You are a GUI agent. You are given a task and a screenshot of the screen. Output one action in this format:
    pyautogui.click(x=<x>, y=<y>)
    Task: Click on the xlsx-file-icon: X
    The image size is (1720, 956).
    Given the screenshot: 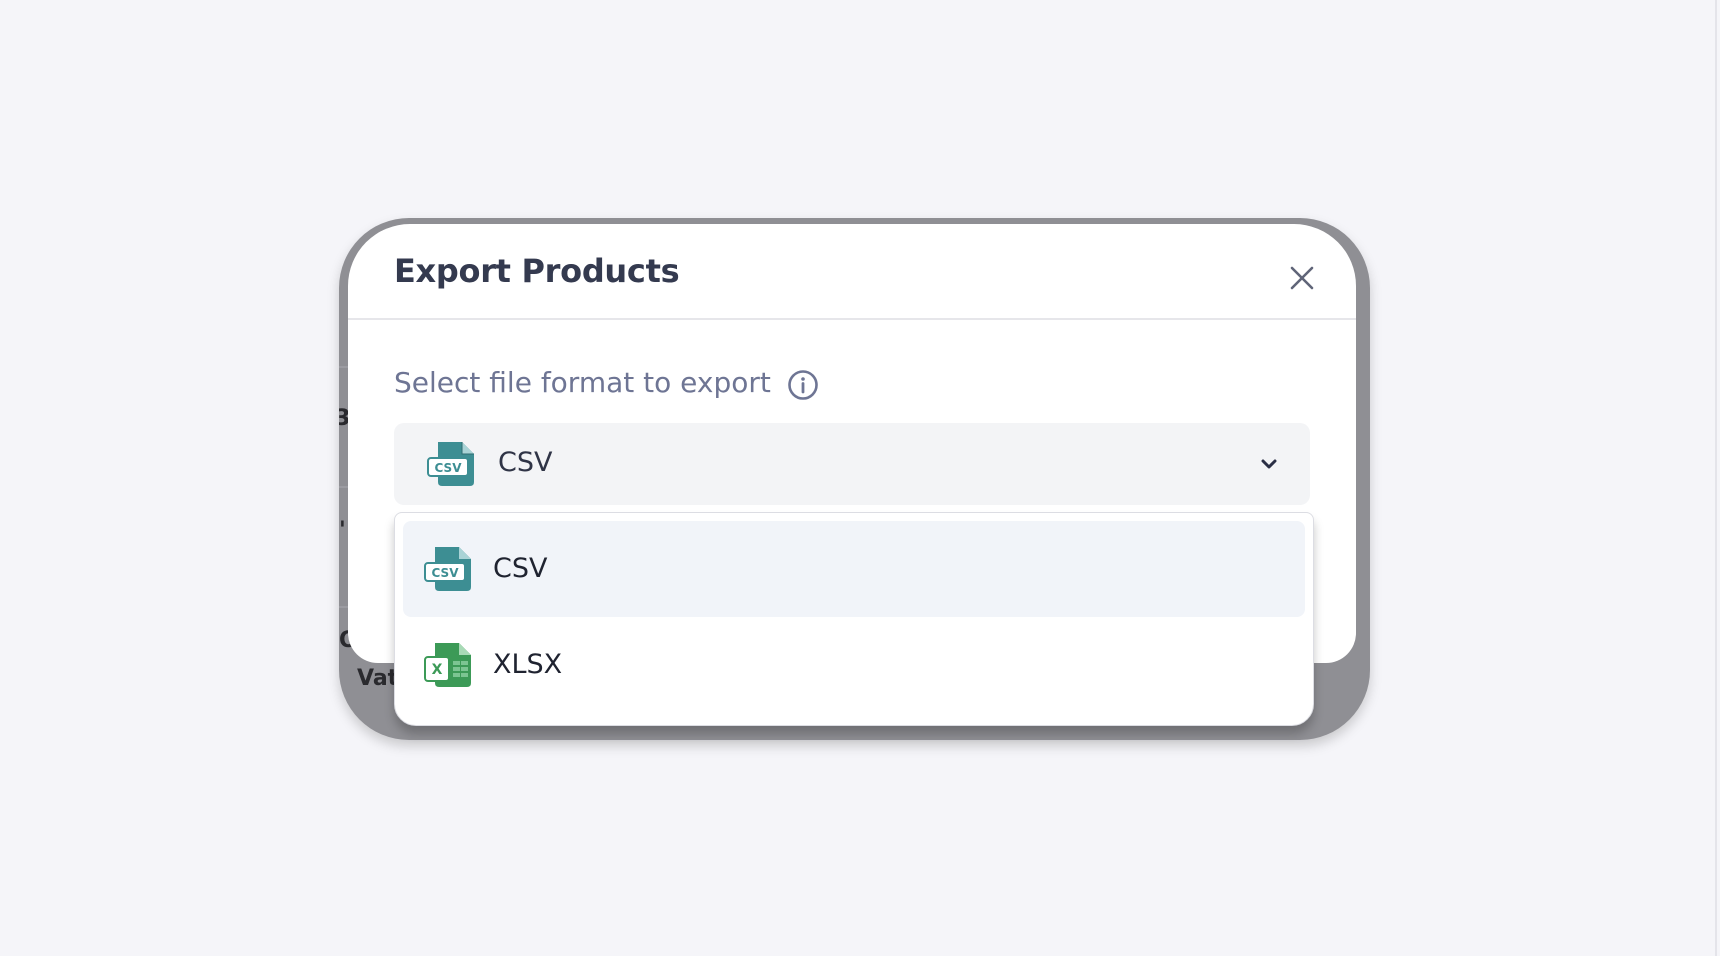 What is the action you would take?
    pyautogui.click(x=447, y=665)
    